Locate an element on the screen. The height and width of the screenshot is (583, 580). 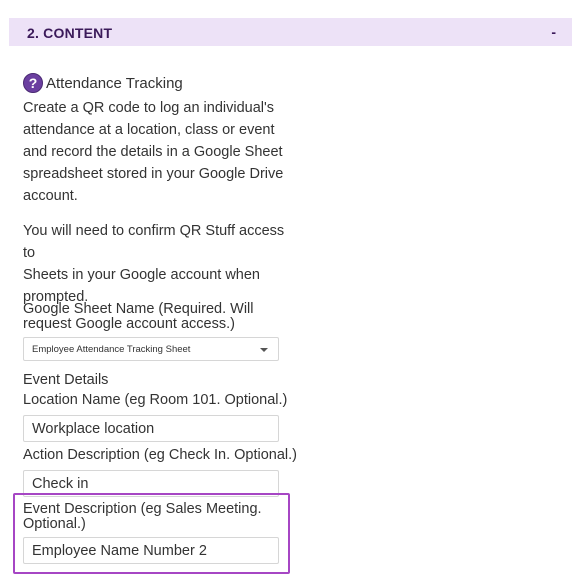
description-line: account. is located at coordinates (50, 196).